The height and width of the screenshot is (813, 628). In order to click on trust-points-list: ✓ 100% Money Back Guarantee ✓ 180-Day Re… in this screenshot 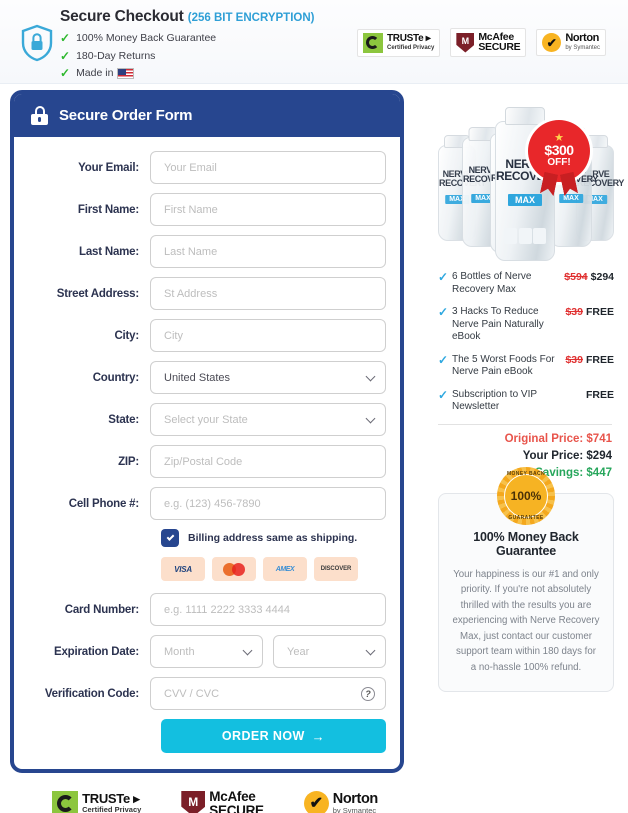, I will do `click(187, 55)`.